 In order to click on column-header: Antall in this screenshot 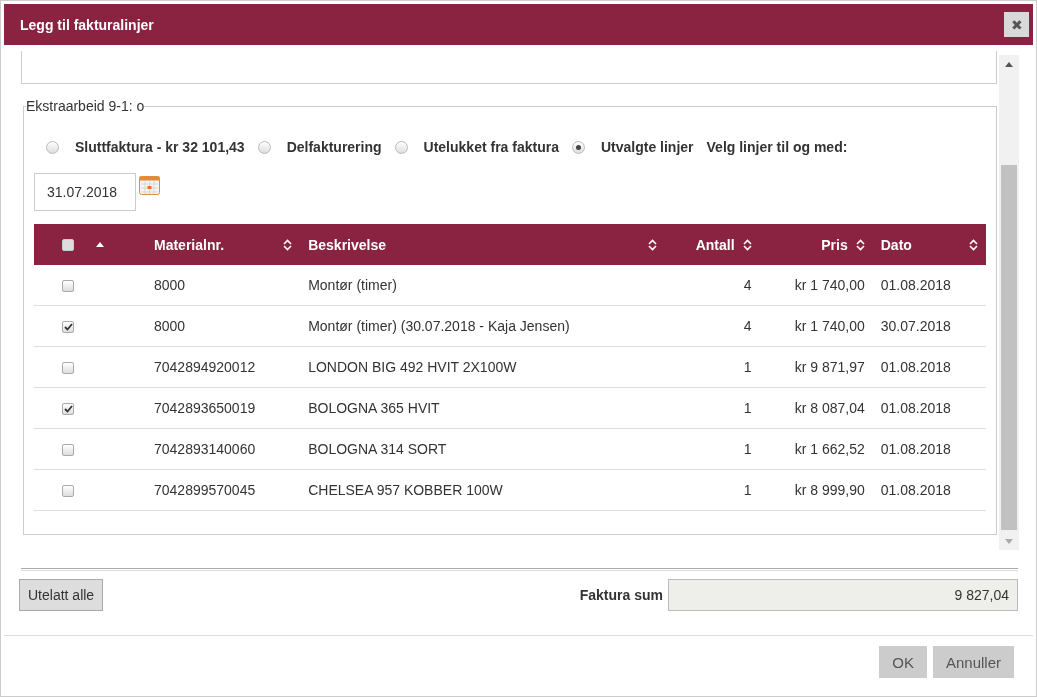, I will do `click(715, 244)`.